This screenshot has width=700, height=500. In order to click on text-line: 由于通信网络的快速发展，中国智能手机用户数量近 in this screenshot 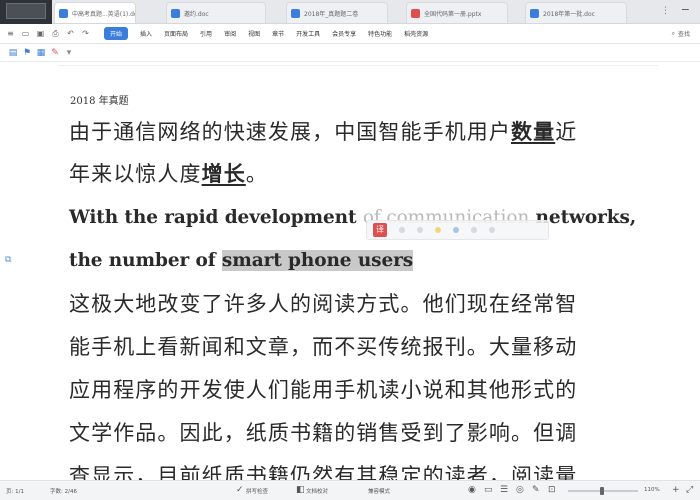, I will do `click(323, 131)`.